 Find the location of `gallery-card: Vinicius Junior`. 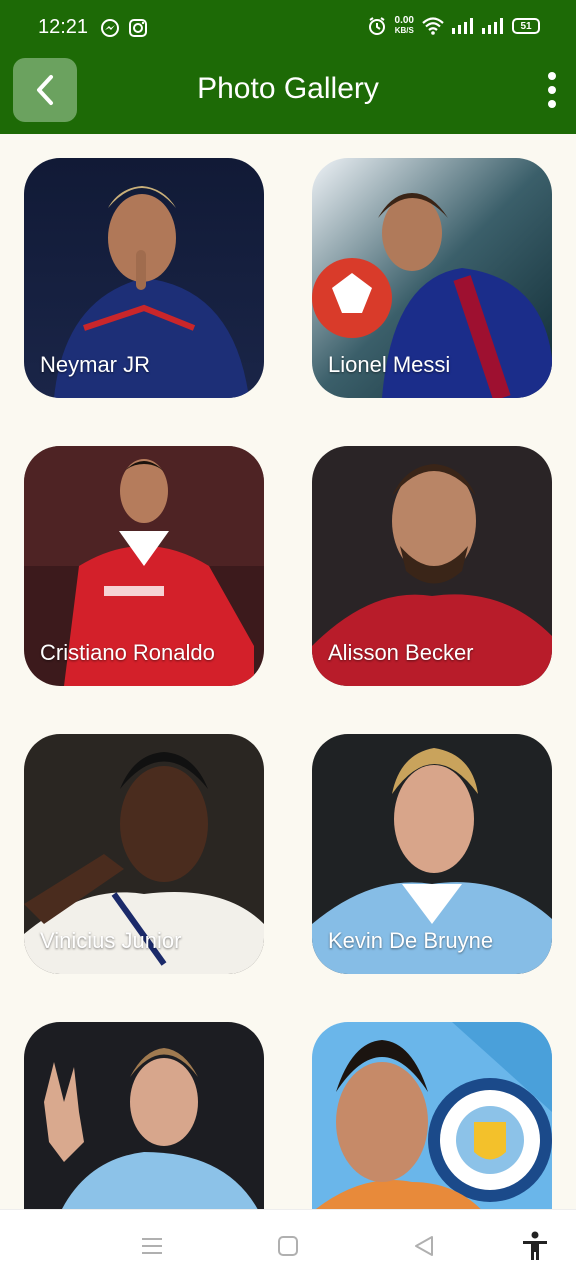

gallery-card: Vinicius Junior is located at coordinates (144, 854).